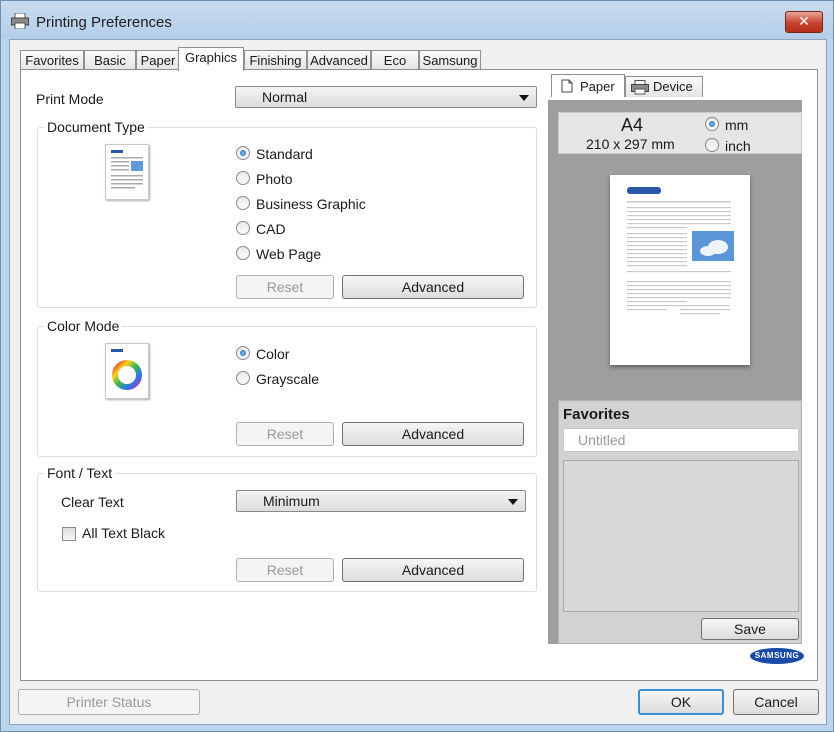 Image resolution: width=834 pixels, height=732 pixels. I want to click on tab-paper: Paper, so click(158, 60).